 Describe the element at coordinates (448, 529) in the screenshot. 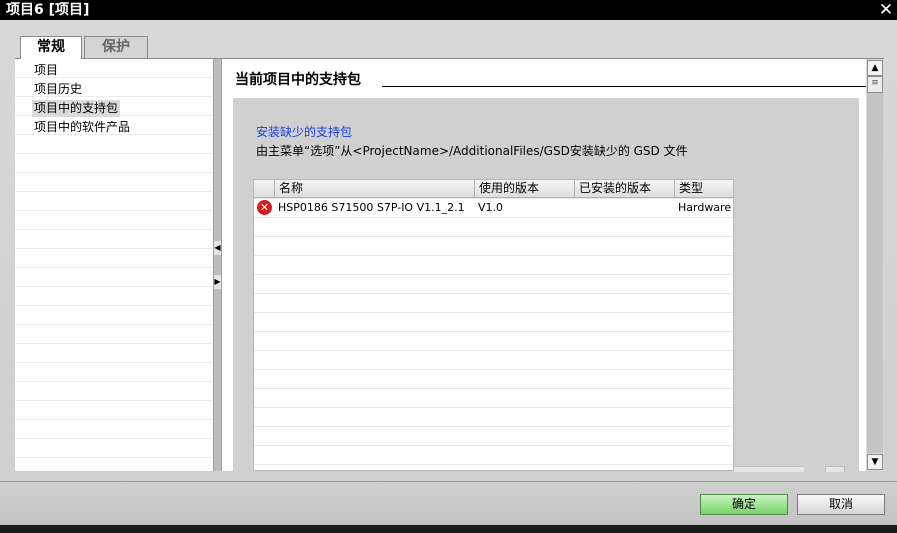

I see `window-bottom-edge` at that location.